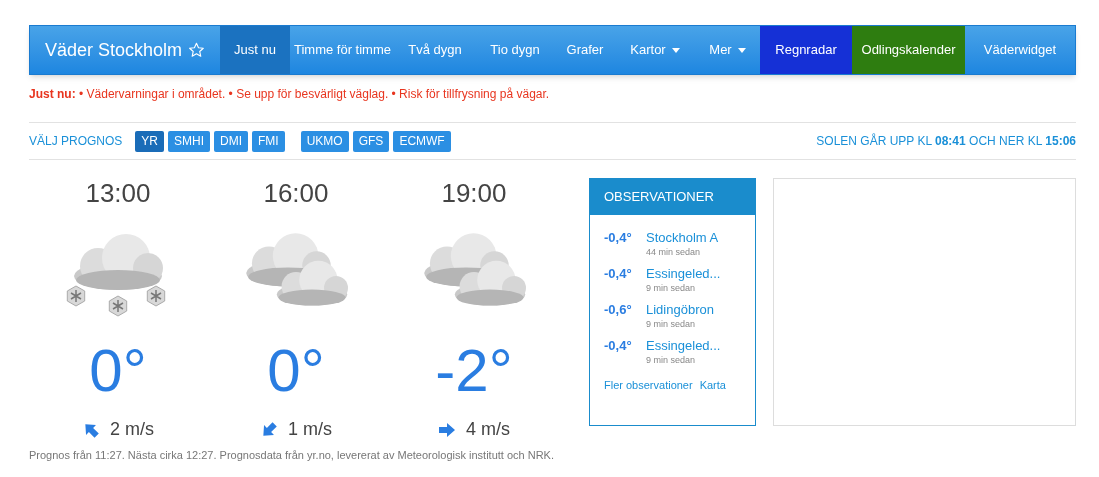 The height and width of the screenshot is (477, 1099). What do you see at coordinates (682, 238) in the screenshot?
I see `station-link: Stockholm A` at bounding box center [682, 238].